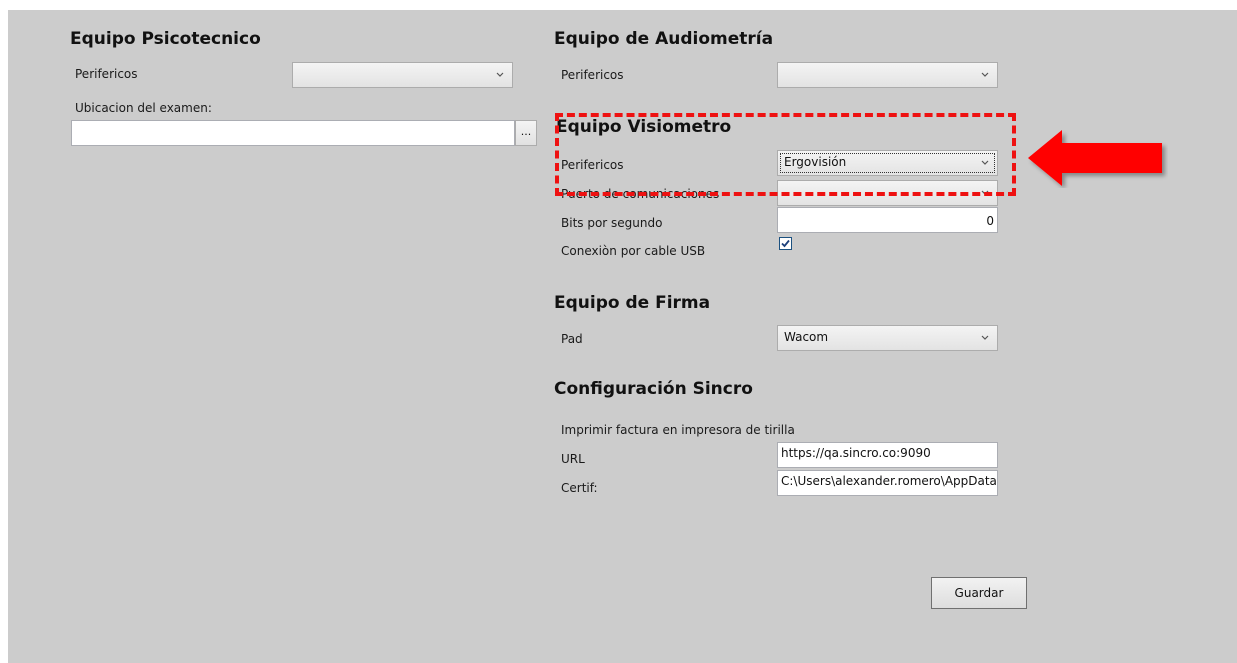  I want to click on usb-checkbox, so click(785, 243).